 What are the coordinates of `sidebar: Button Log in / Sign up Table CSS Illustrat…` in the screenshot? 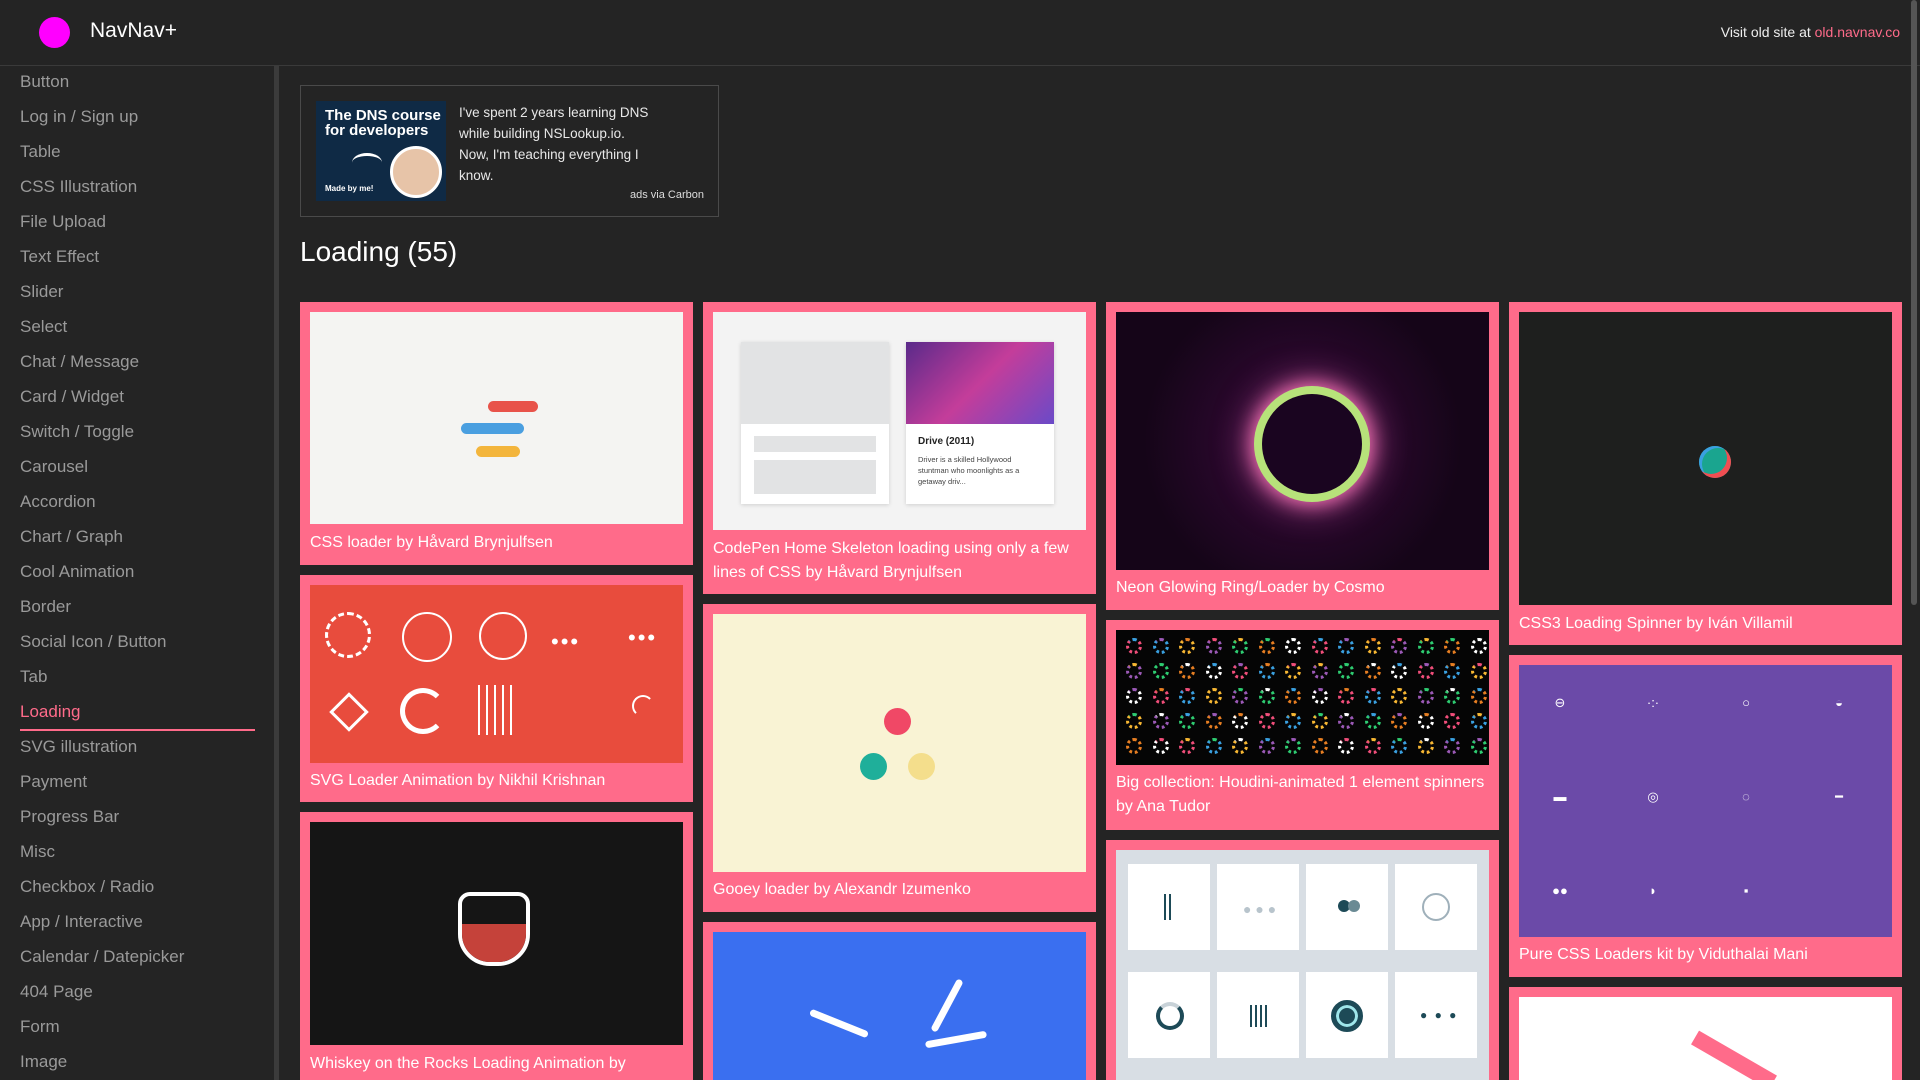 It's located at (137, 573).